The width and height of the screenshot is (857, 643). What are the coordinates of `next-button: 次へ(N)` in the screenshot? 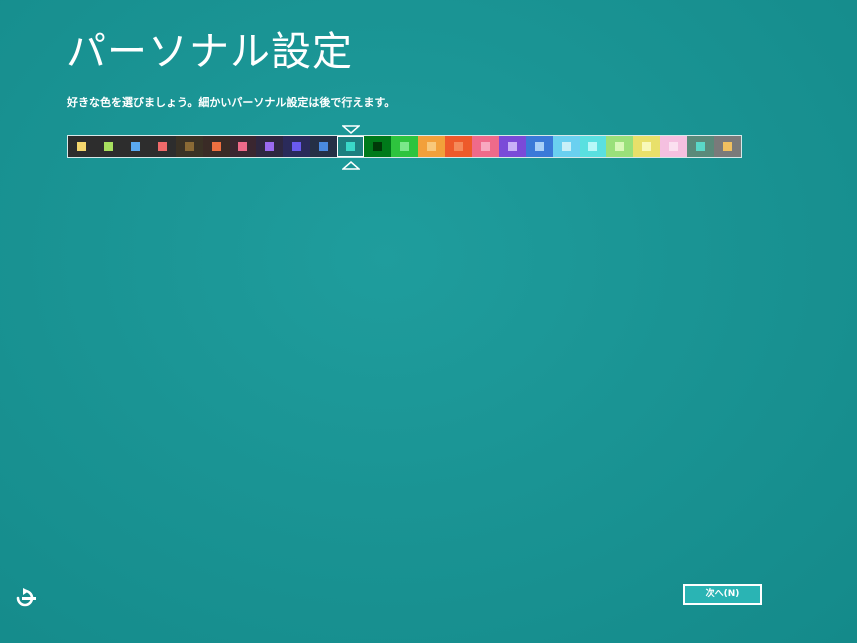 It's located at (722, 594).